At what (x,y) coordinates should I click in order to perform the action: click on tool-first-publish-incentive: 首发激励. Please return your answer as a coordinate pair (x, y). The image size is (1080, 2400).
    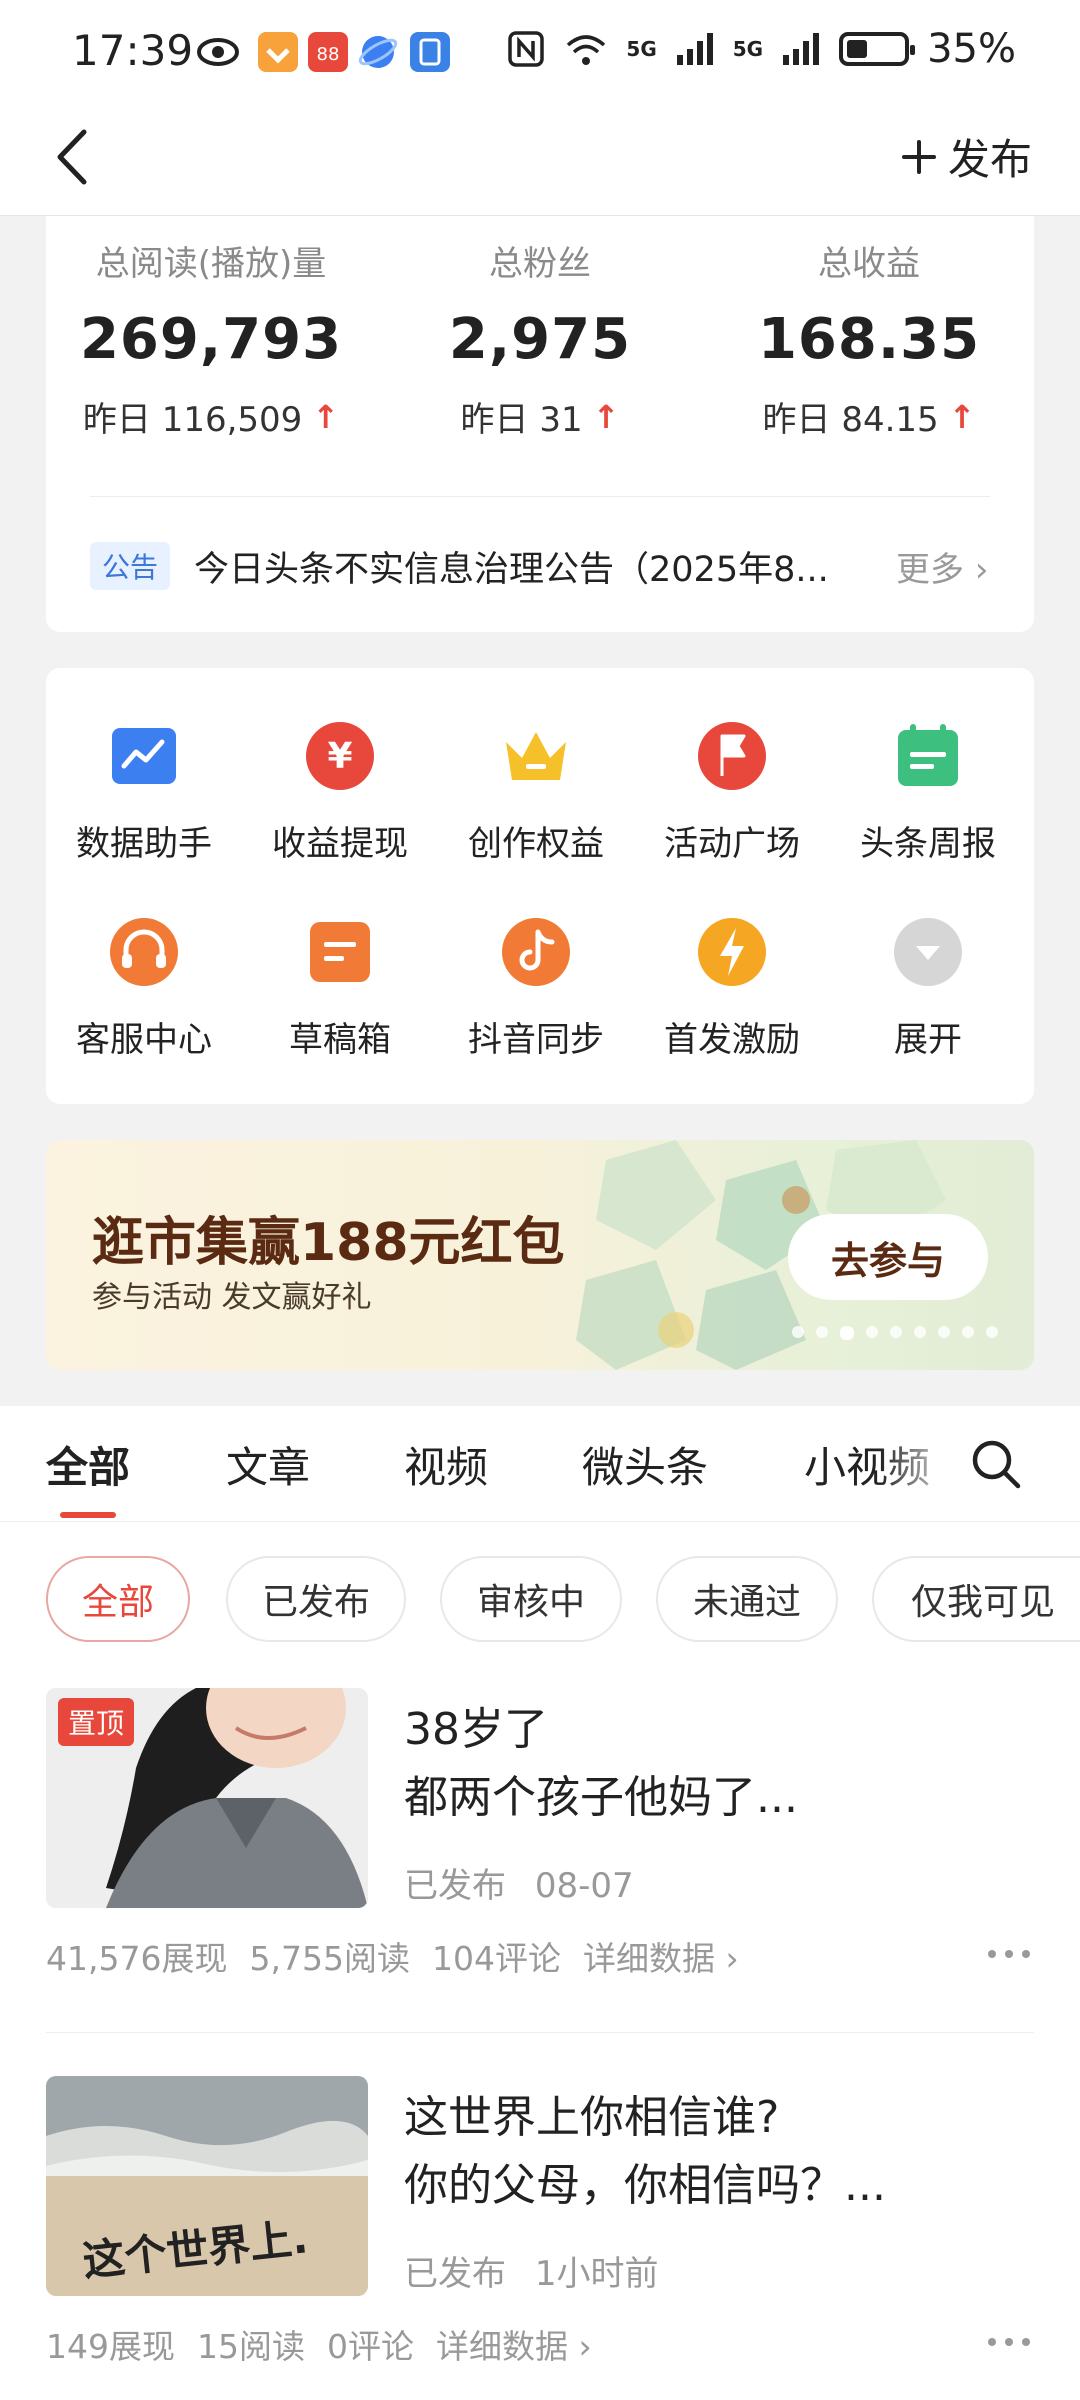
    Looking at the image, I should click on (732, 987).